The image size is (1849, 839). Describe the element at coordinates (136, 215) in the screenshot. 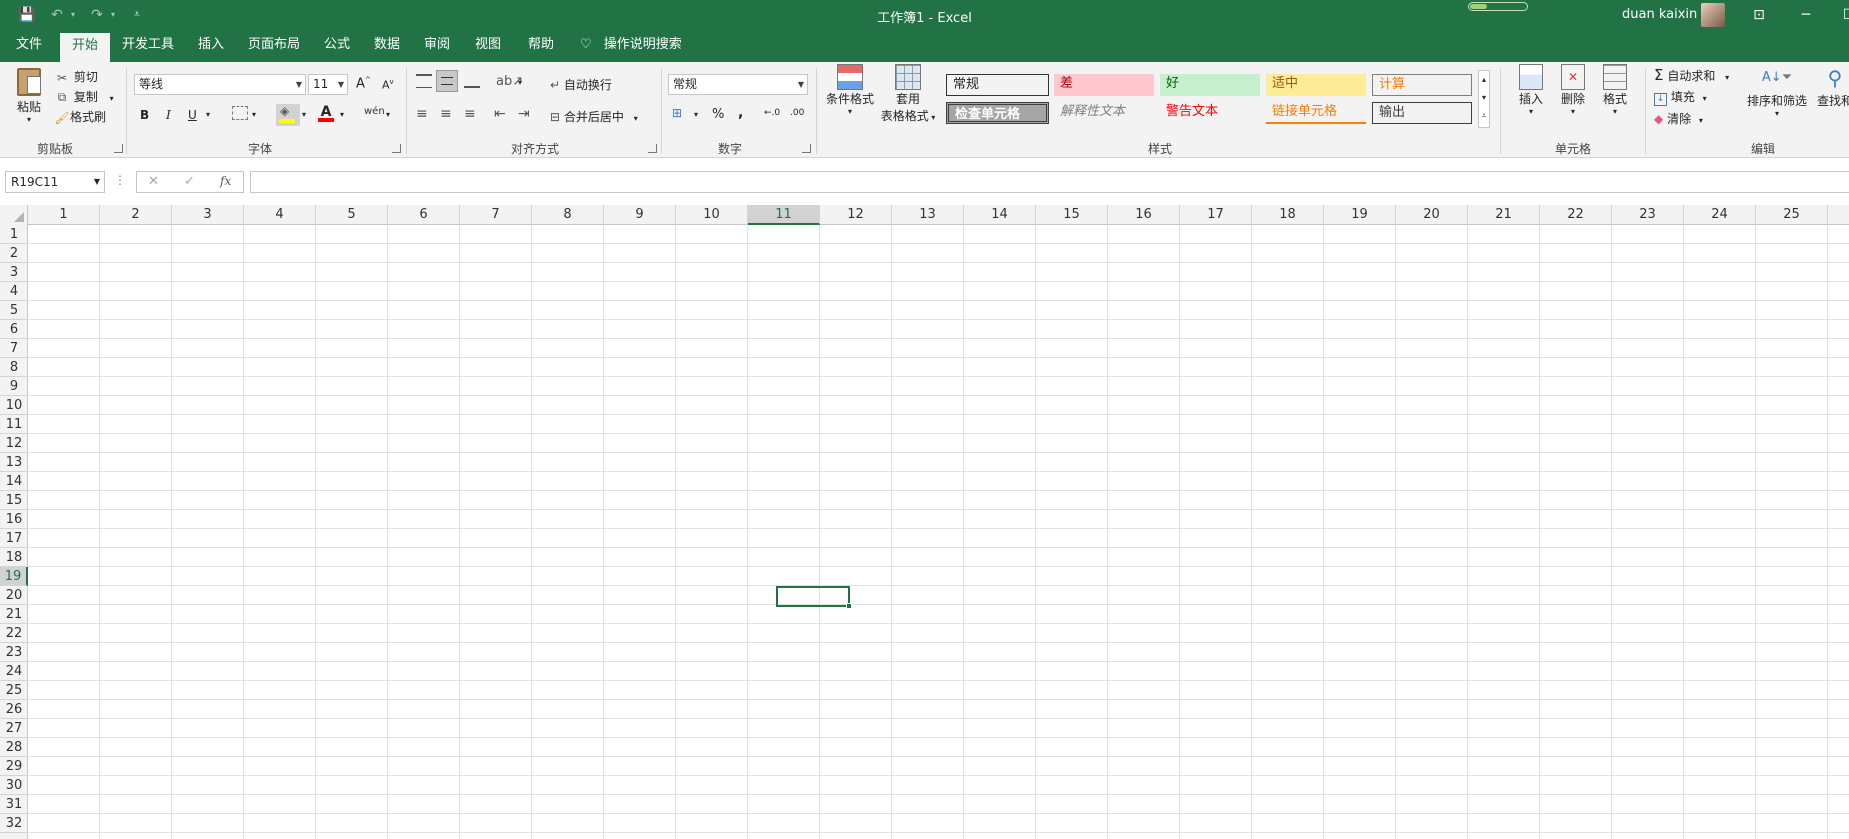

I see `column-header: 2` at that location.